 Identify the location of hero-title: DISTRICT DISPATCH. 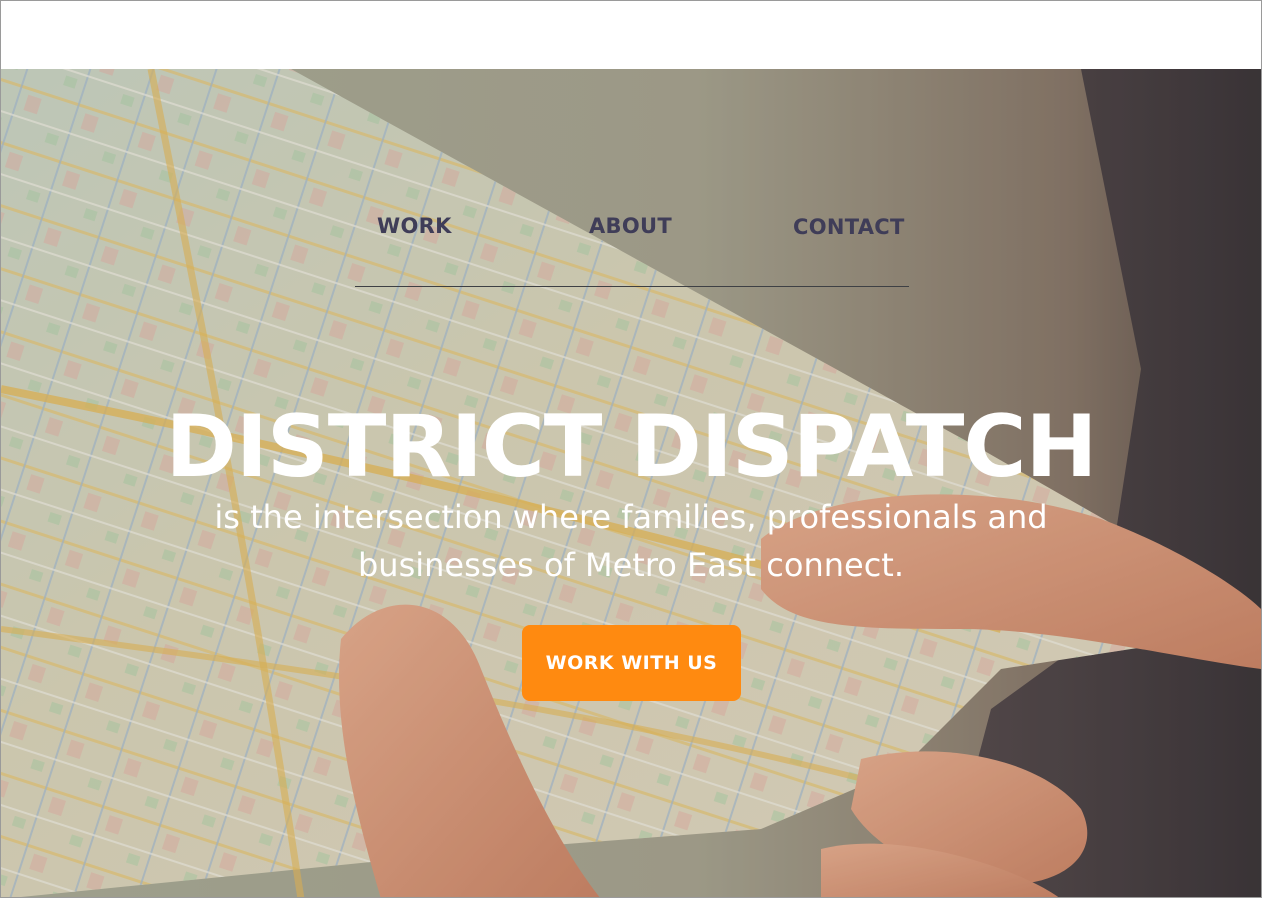
(631, 447).